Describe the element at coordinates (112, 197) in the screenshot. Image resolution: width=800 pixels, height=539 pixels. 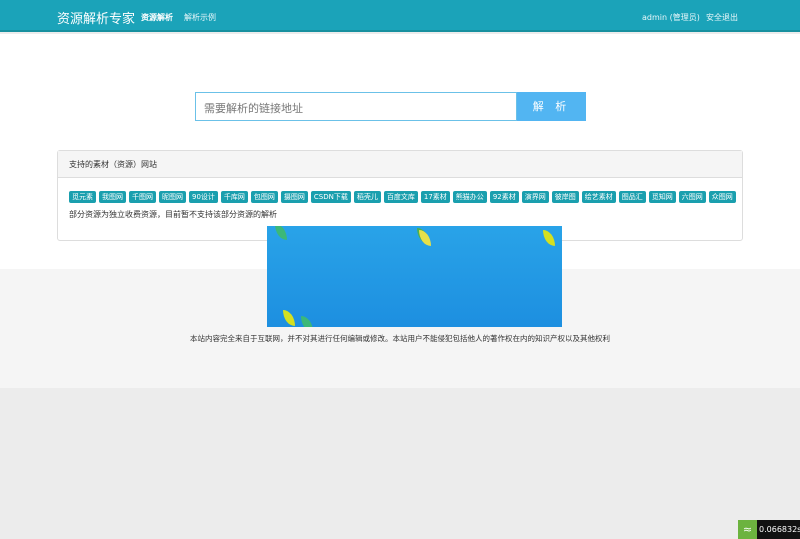
I see `site-tag: 我图网` at that location.